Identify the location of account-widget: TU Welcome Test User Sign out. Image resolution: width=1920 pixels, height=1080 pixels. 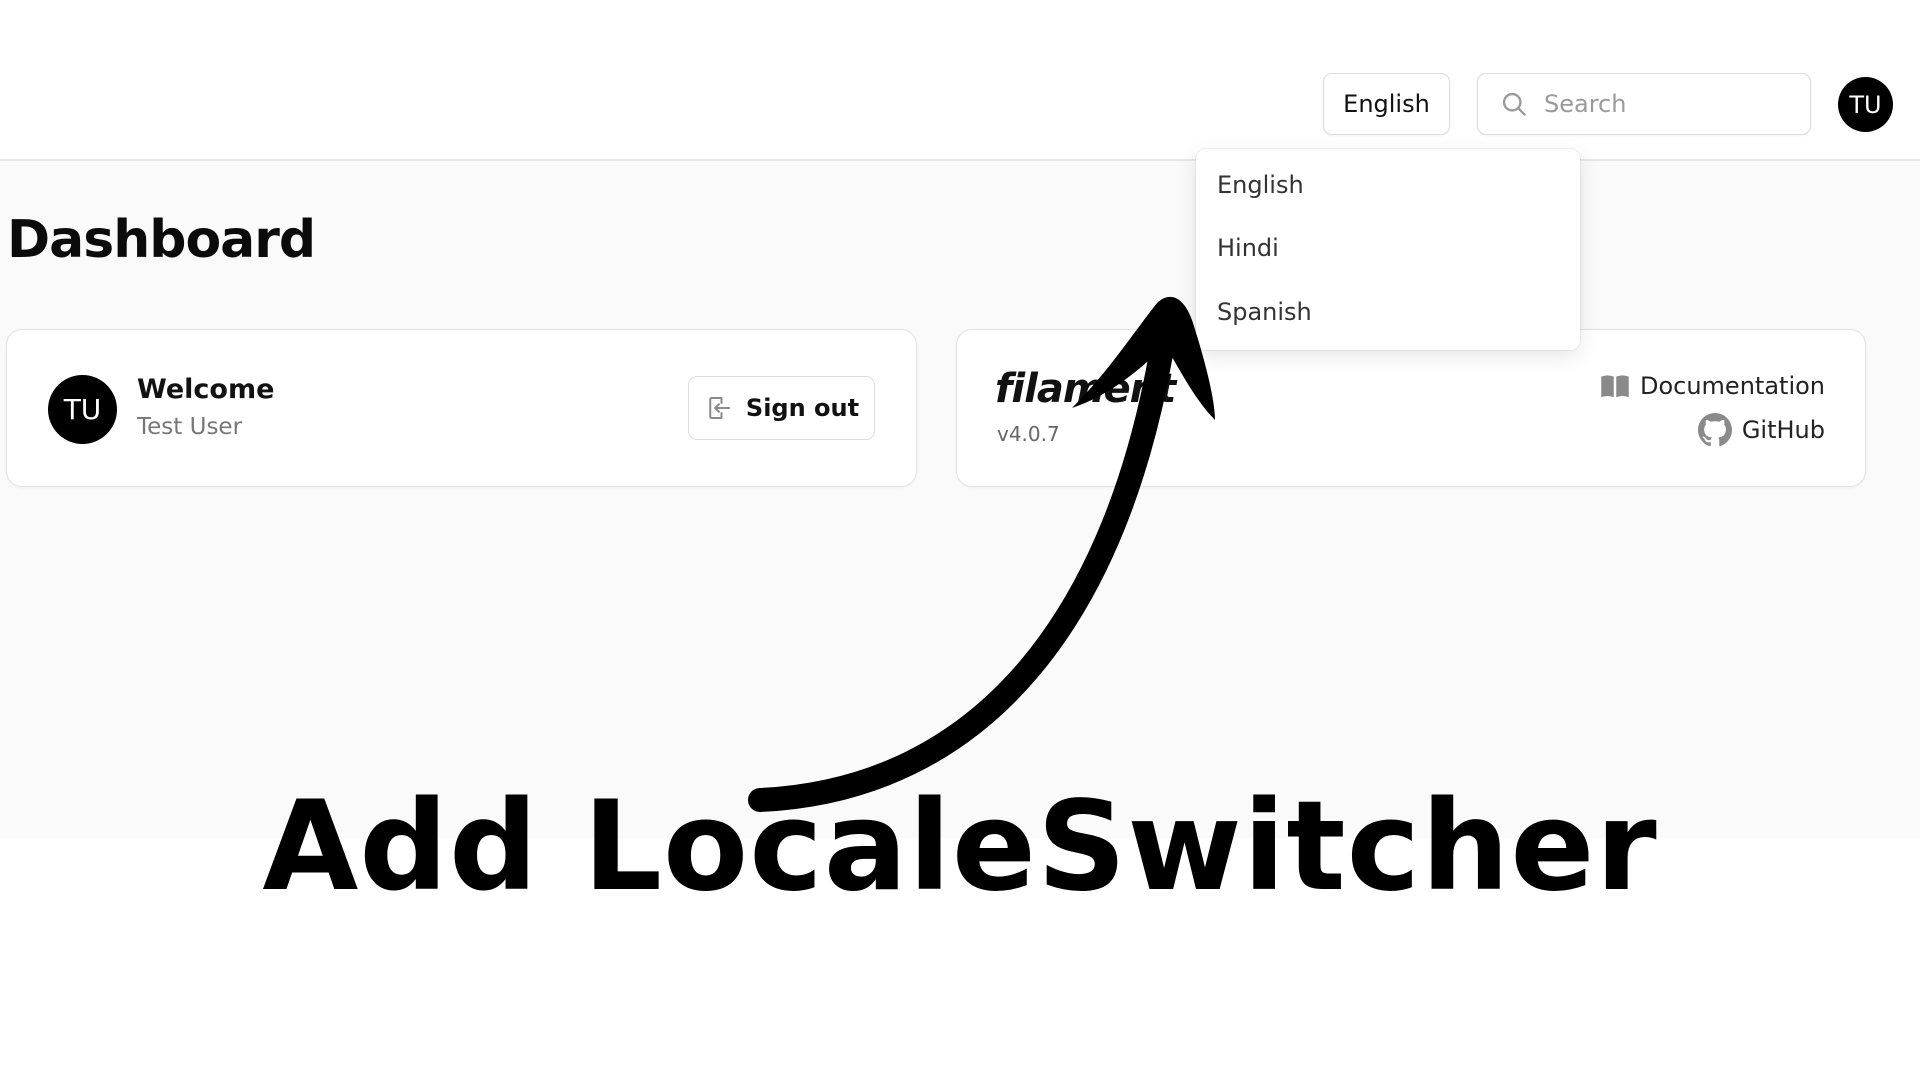
(461, 408).